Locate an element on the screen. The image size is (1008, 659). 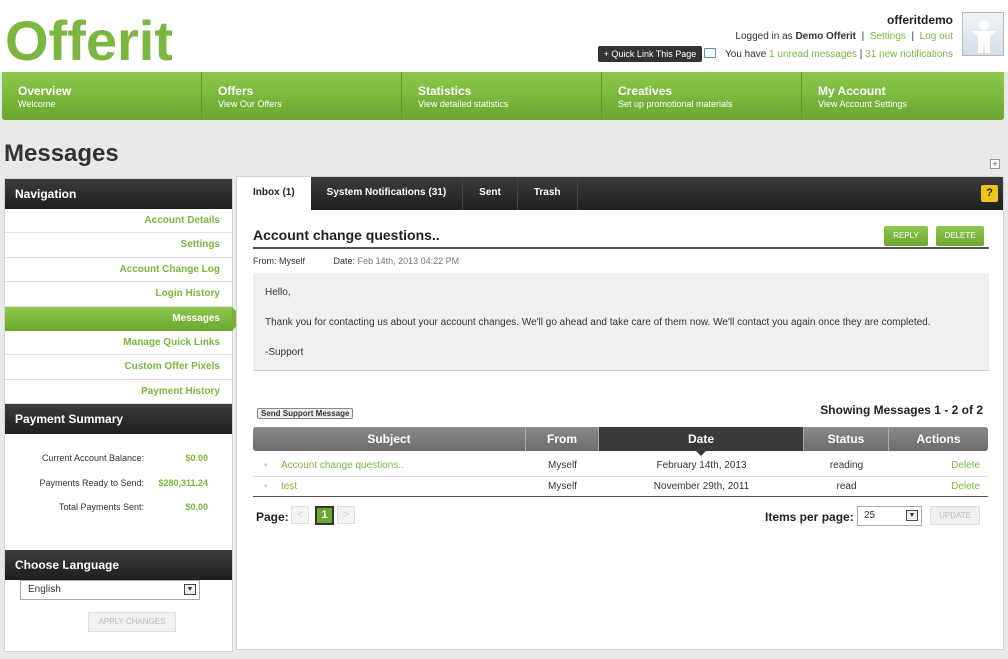
nav-creatives: Creatives Set up promotional materials is located at coordinates (702, 96).